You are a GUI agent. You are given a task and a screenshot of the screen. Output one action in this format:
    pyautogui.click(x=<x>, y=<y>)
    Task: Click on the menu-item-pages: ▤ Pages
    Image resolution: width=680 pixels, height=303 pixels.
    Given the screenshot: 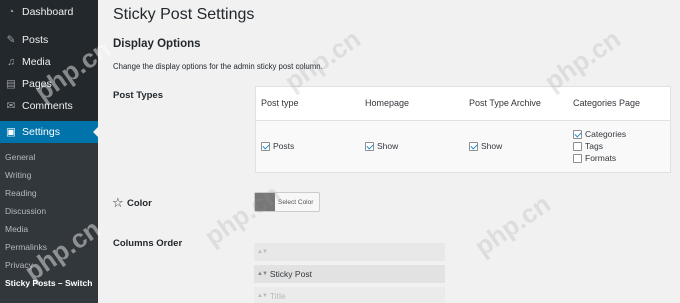 What is the action you would take?
    pyautogui.click(x=49, y=84)
    